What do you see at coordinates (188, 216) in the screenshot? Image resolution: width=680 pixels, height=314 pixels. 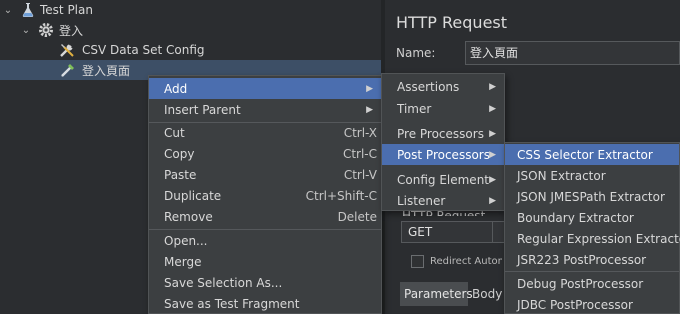 I see `menu-item-label: Remove` at bounding box center [188, 216].